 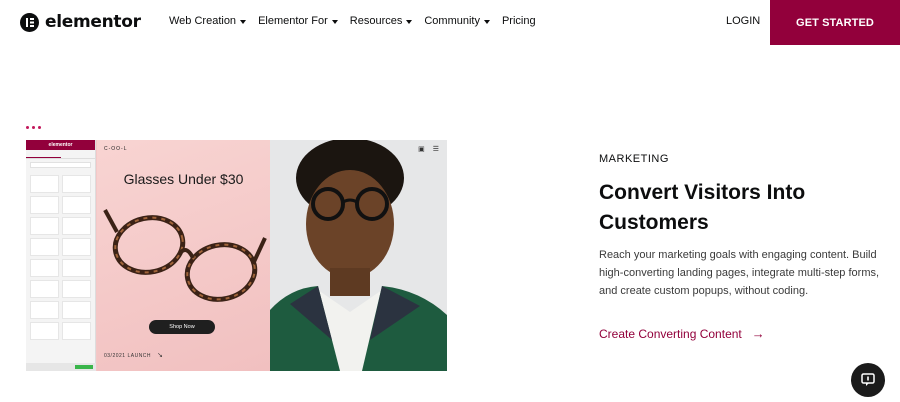 I want to click on menu-item-label: Web Creation, so click(x=203, y=21).